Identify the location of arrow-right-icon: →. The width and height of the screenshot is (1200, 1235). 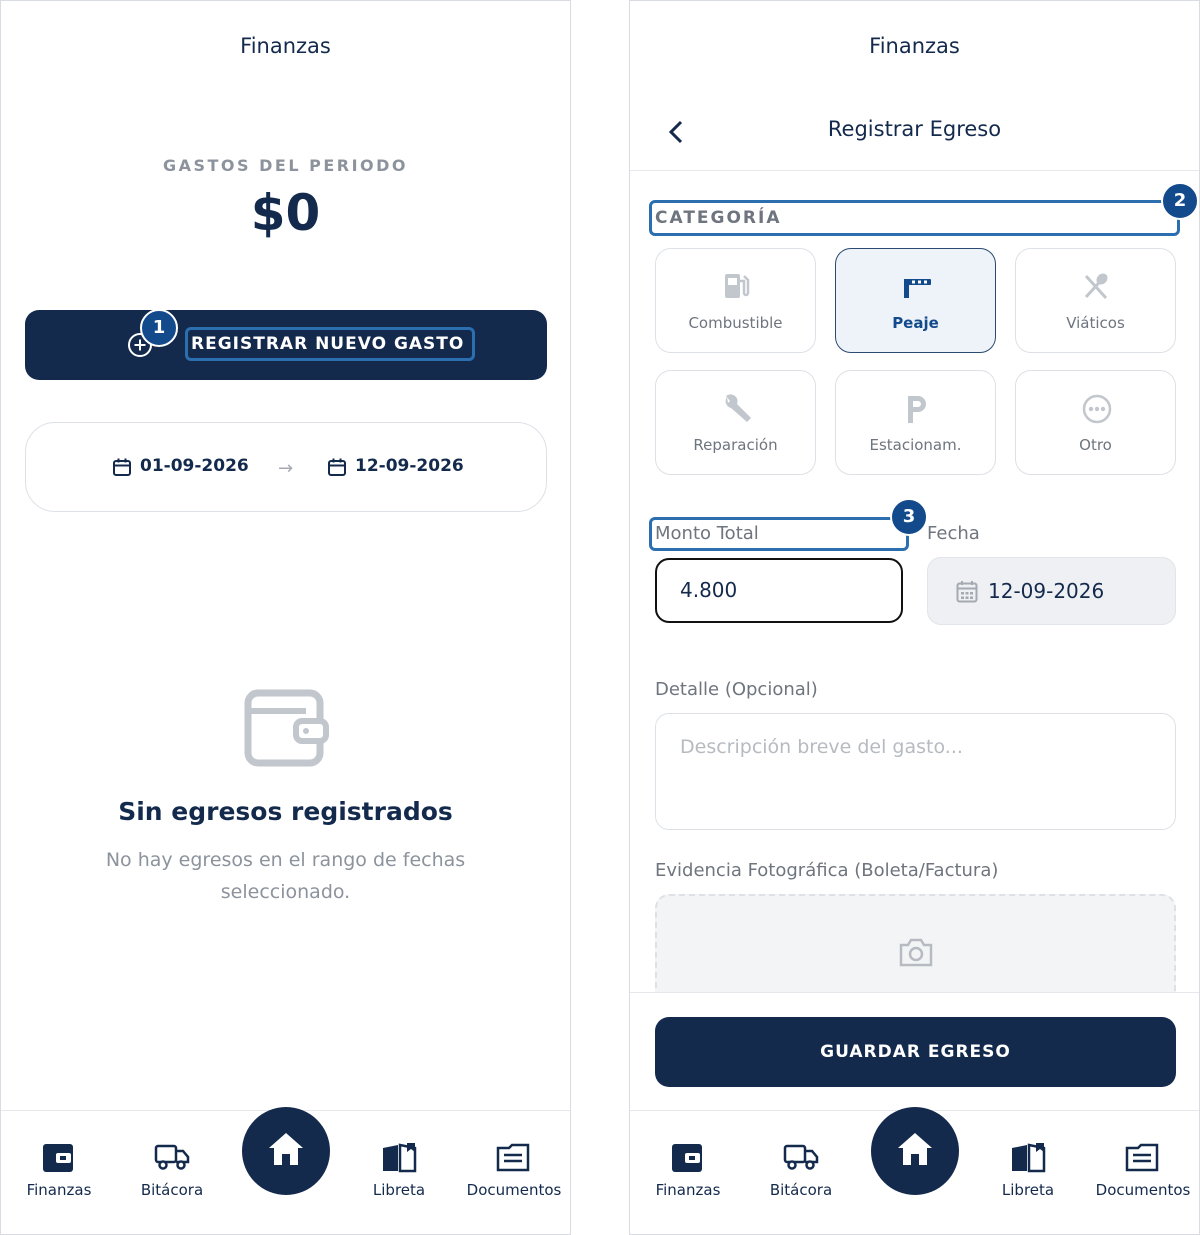
(286, 468).